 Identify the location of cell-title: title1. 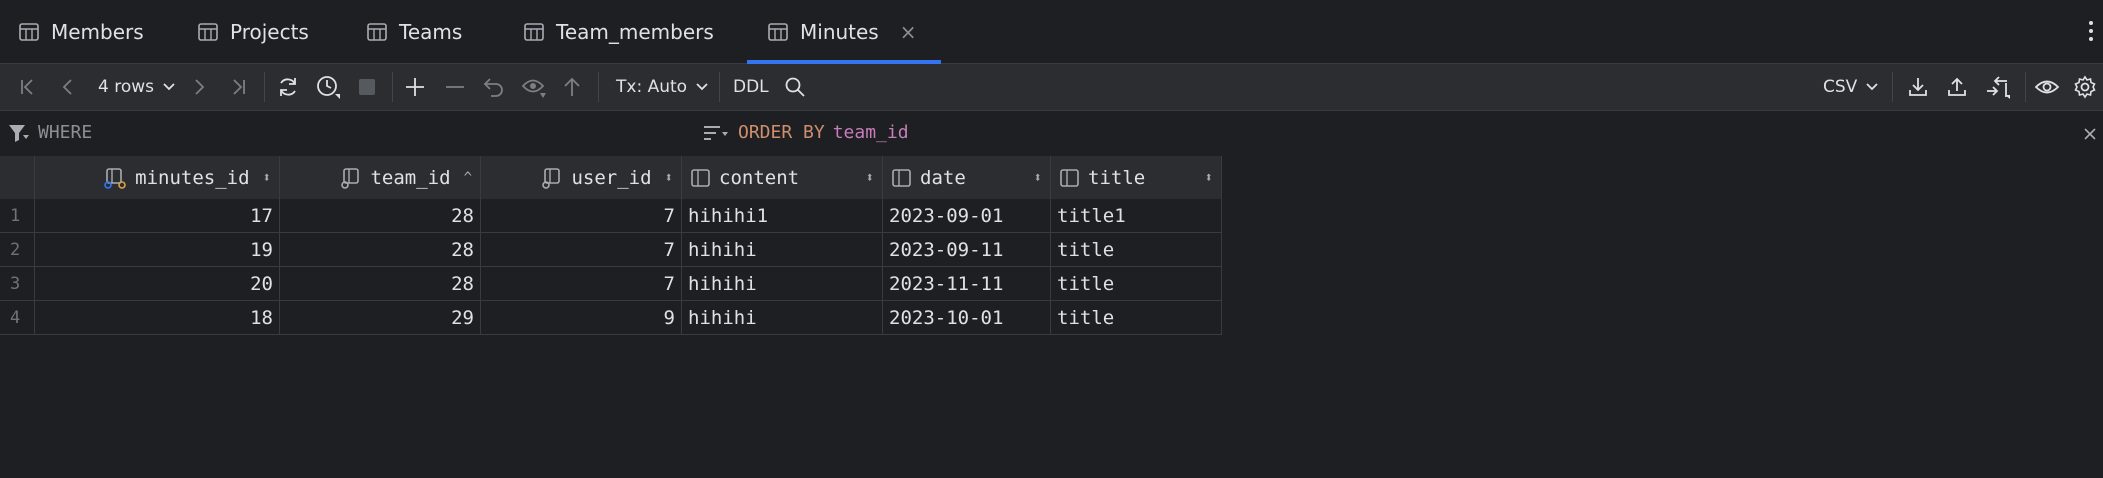
(1136, 216).